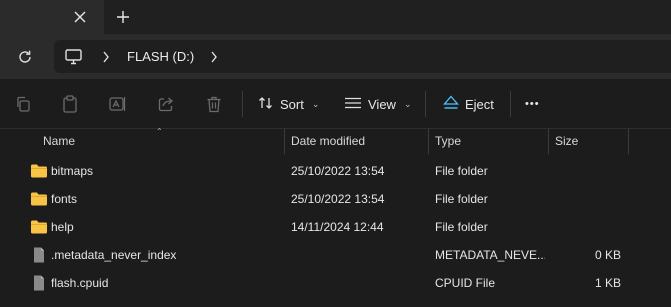 The height and width of the screenshot is (307, 671). I want to click on file-size: 0 KB, so click(607, 255).